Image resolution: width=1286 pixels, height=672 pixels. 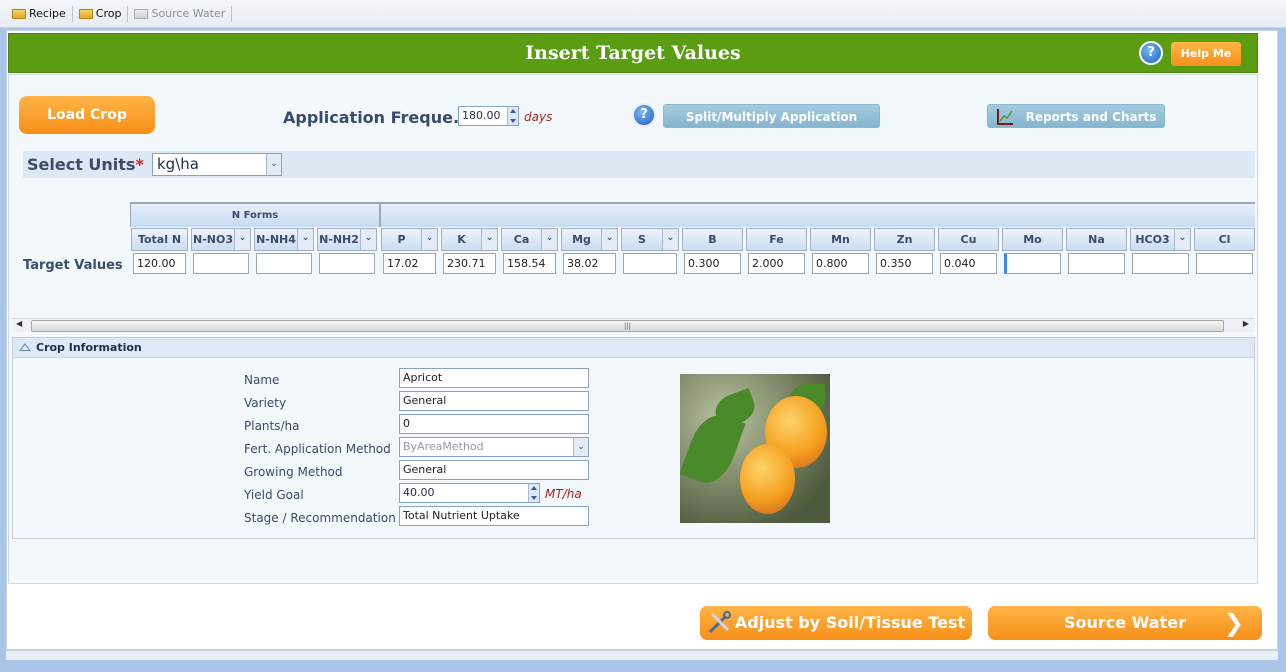 What do you see at coordinates (904, 263) in the screenshot?
I see `target-value-zn: 0.350` at bounding box center [904, 263].